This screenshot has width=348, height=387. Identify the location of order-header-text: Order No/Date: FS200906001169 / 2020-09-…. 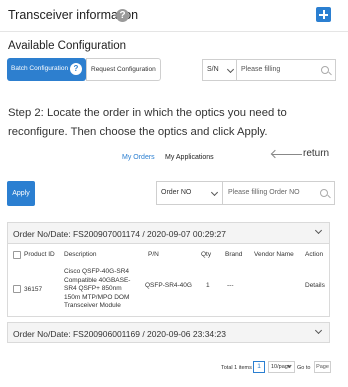
(119, 334).